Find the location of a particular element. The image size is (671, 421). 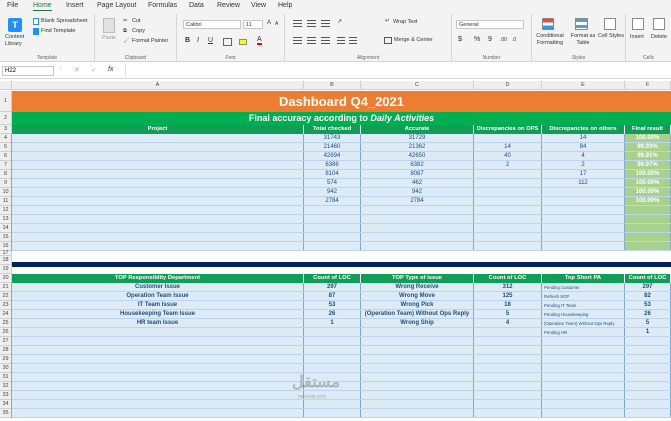

row-header: 13 is located at coordinates (6, 219).